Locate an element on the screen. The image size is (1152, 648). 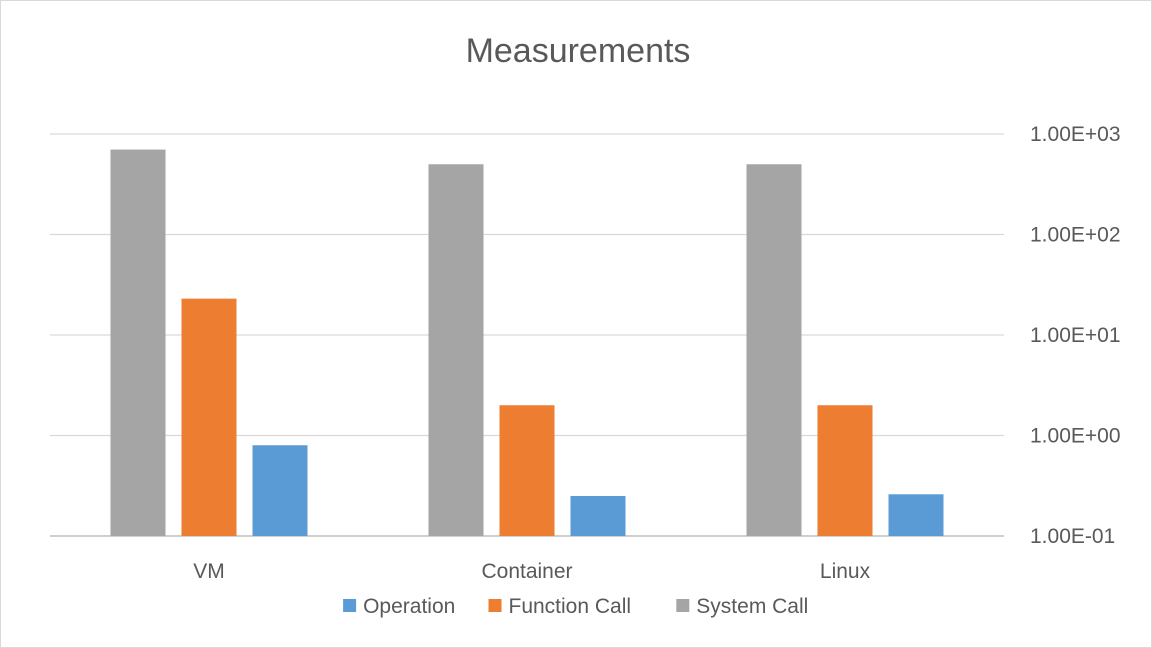
x-axis-category-labels: VM Container Linux is located at coordinates (531, 571).